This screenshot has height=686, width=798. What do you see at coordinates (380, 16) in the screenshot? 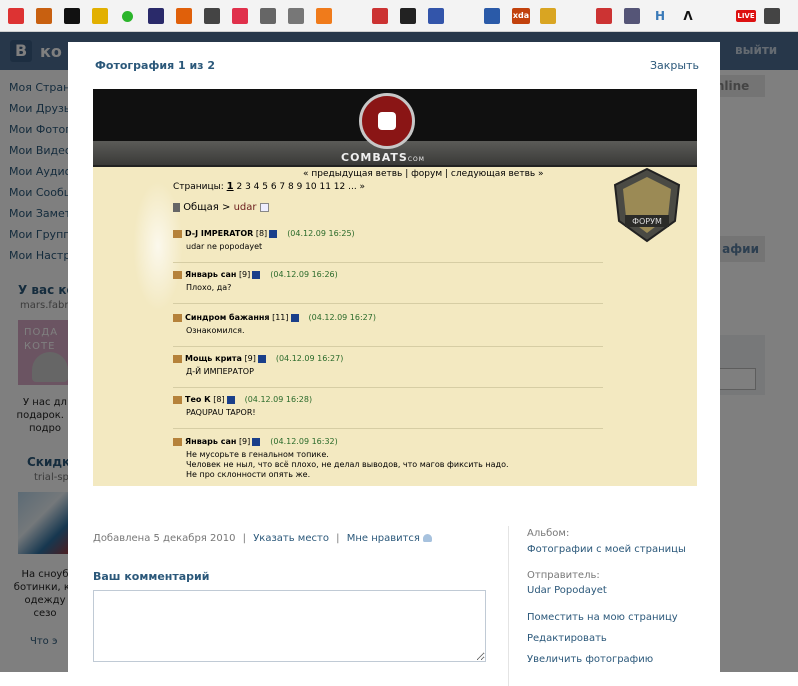
I see `k-icon` at bounding box center [380, 16].